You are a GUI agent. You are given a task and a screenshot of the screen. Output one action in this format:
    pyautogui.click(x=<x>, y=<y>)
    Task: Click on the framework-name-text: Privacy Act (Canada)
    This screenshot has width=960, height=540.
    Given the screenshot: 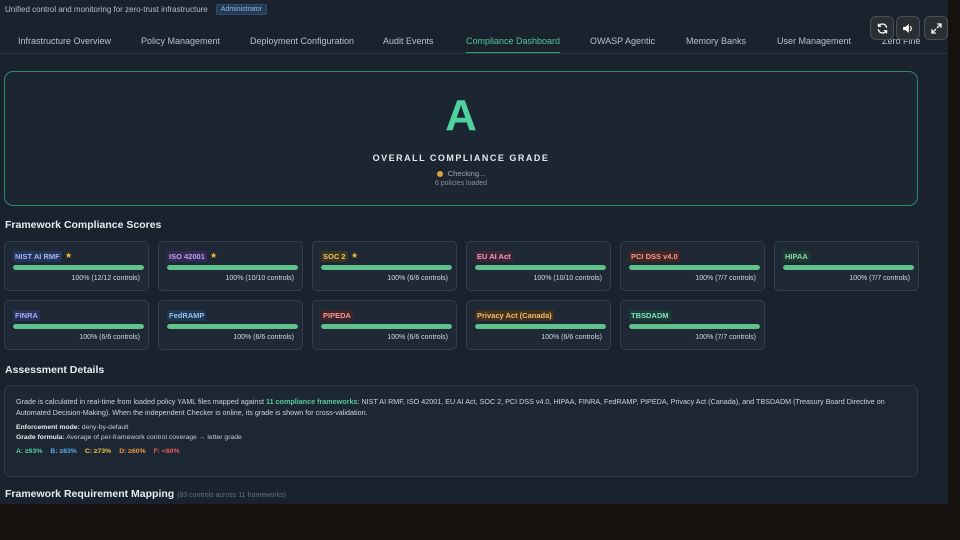 What is the action you would take?
    pyautogui.click(x=514, y=315)
    